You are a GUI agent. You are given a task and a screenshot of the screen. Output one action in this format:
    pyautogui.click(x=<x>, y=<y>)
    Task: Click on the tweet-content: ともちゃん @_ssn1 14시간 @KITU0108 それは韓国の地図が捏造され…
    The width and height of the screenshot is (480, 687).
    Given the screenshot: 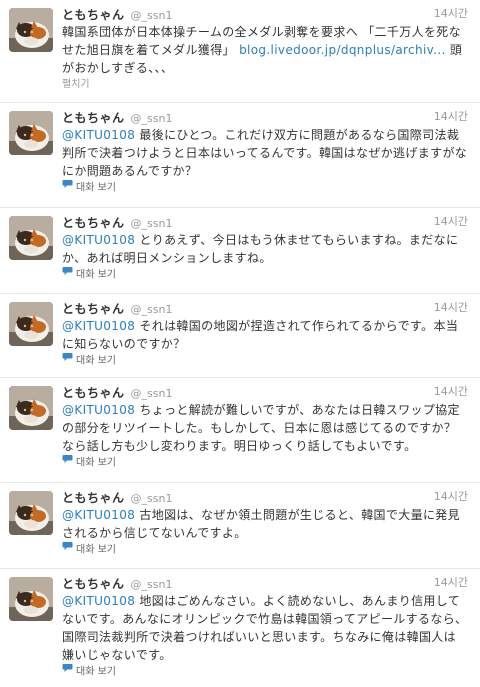 What is the action you would take?
    pyautogui.click(x=265, y=334)
    